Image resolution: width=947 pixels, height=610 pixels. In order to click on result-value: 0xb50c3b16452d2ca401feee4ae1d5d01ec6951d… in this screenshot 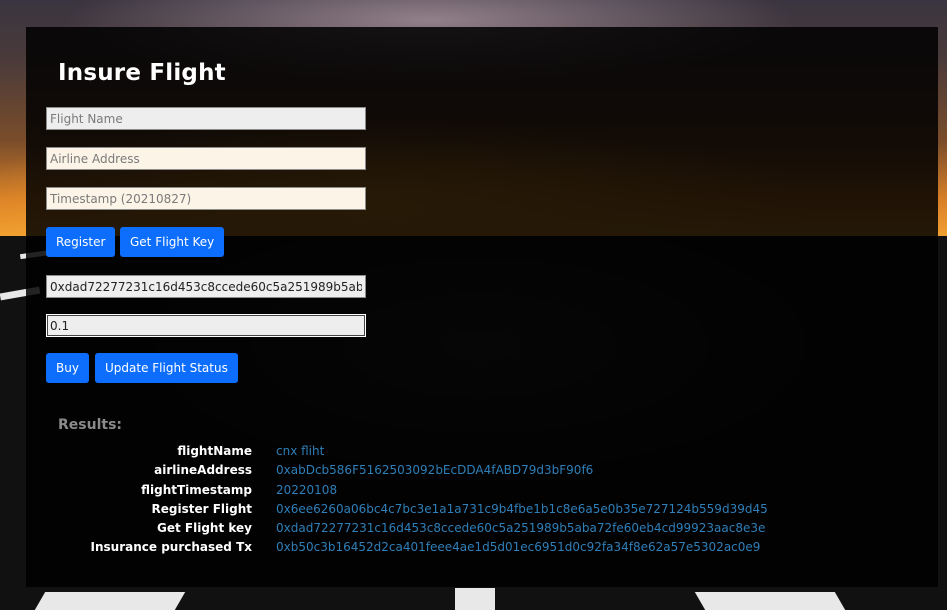, I will do `click(518, 547)`.